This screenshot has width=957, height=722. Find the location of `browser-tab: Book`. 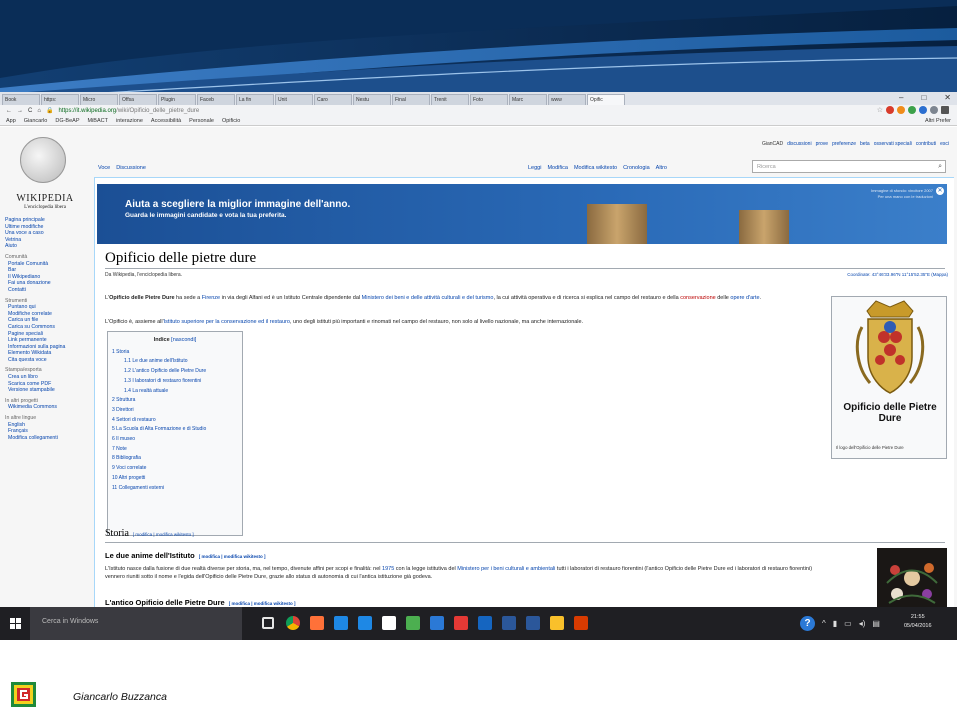

browser-tab: Book is located at coordinates (21, 99).